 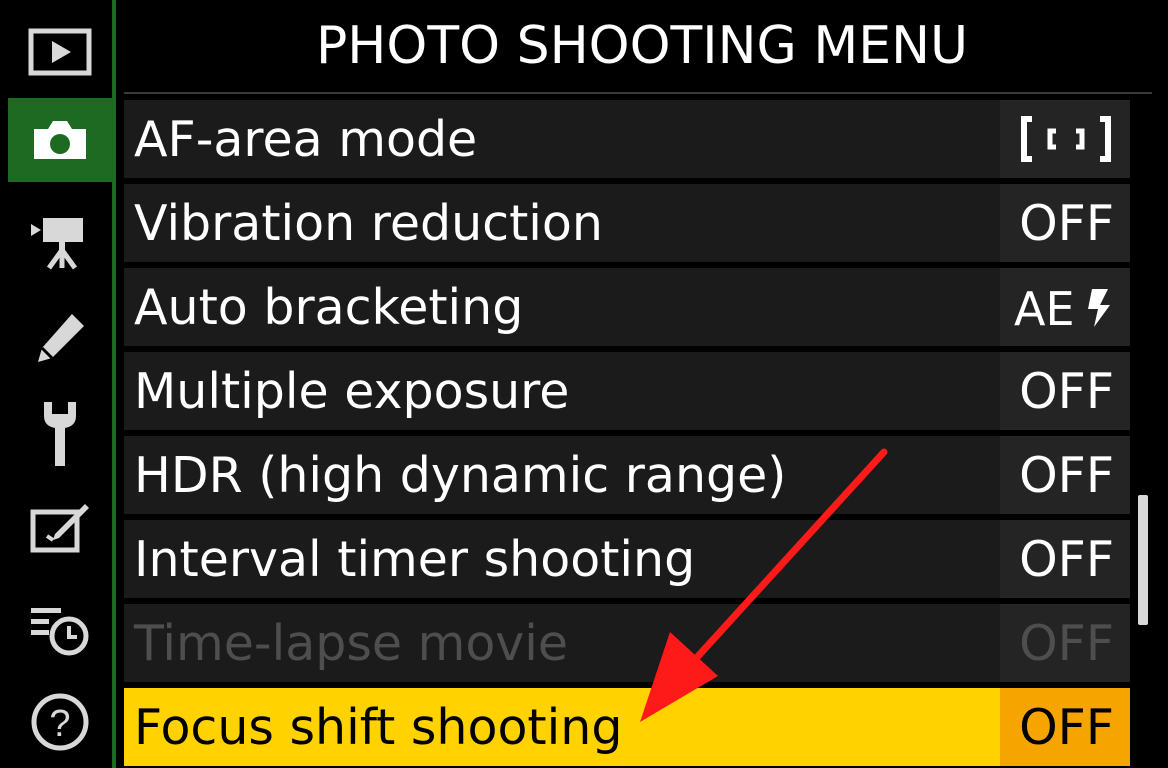 I want to click on sidebar-item-custom-settings, so click(x=60, y=338).